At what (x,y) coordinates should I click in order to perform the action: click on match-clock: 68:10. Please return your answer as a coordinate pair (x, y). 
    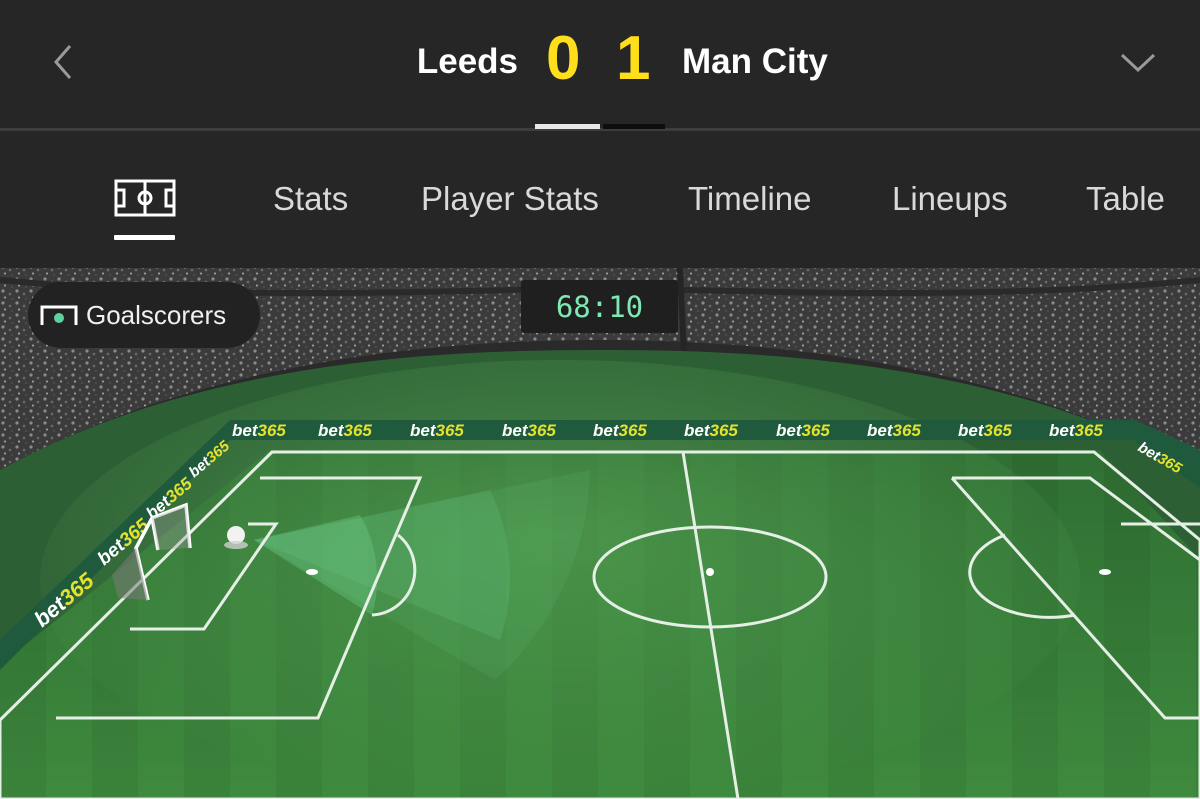
    Looking at the image, I should click on (599, 306).